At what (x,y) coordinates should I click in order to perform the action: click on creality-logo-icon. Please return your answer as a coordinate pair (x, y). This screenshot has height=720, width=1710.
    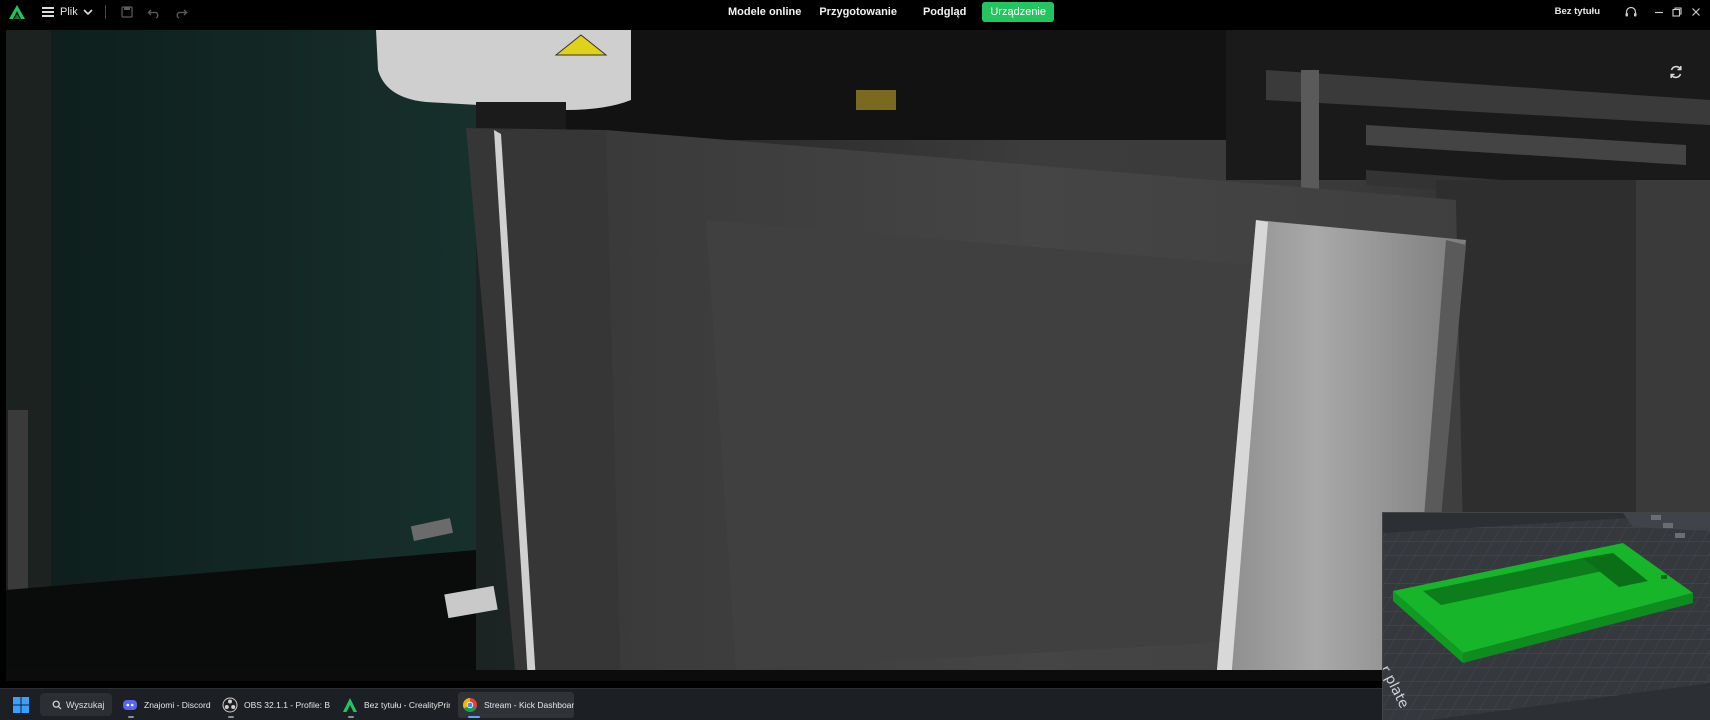
    Looking at the image, I should click on (17, 12).